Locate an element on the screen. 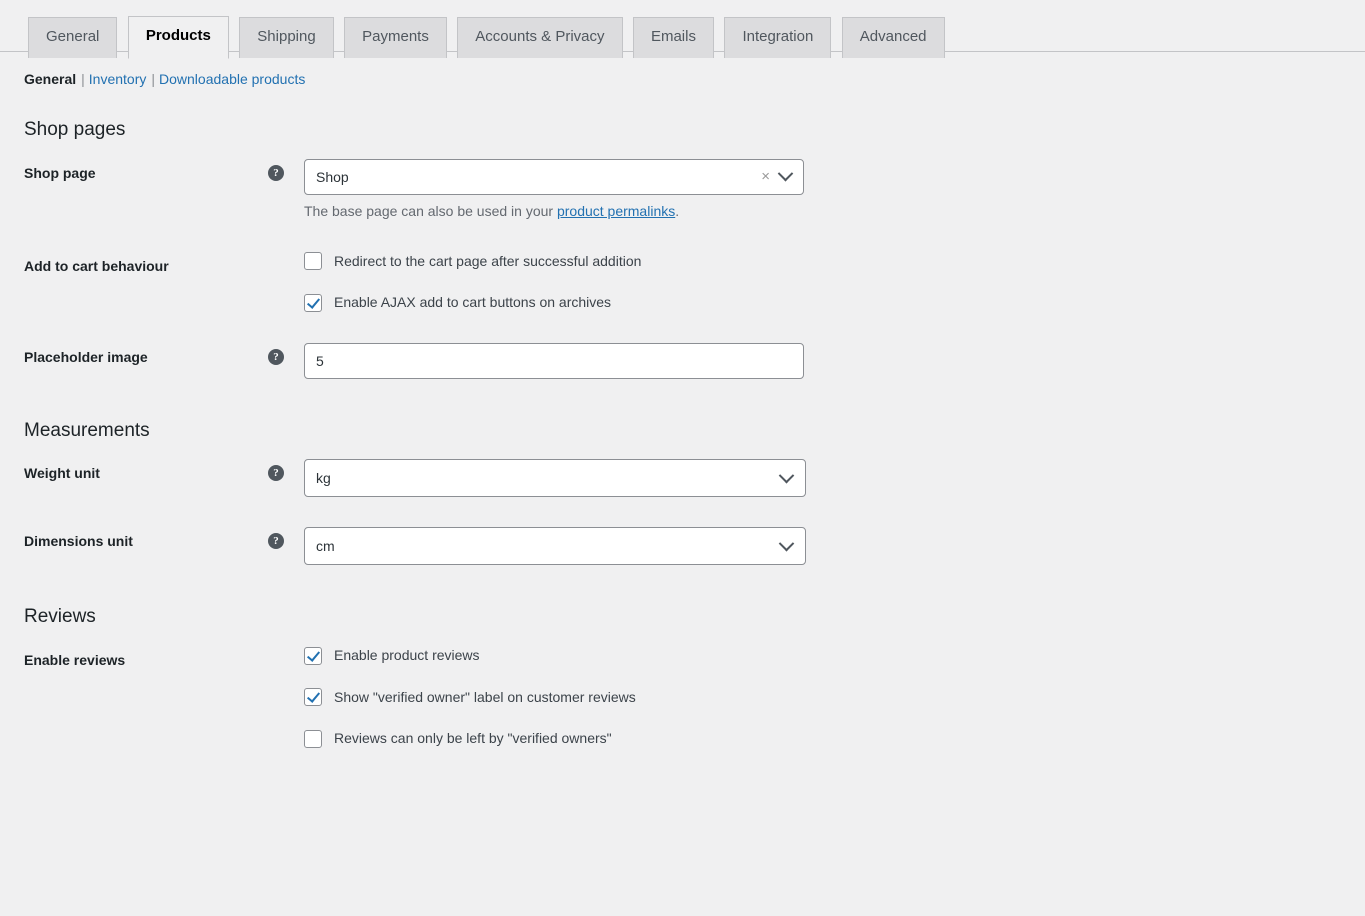 Image resolution: width=1365 pixels, height=916 pixels. checkbox-redirect-to-cart is located at coordinates (313, 261).